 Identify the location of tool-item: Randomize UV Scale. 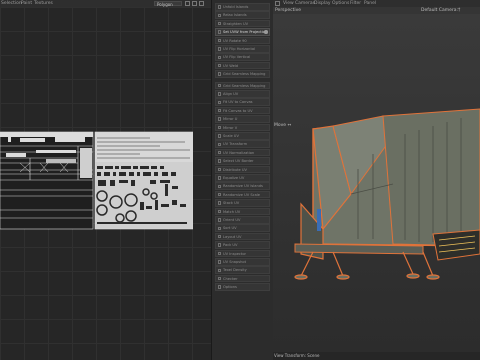
(242, 194).